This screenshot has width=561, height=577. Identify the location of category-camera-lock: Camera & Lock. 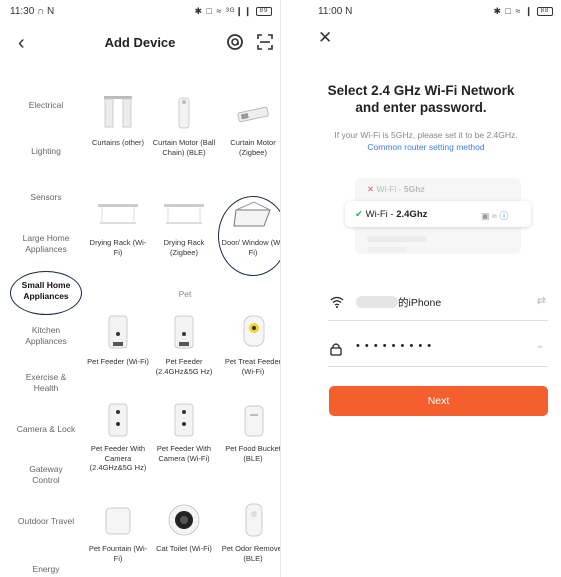
(46, 429).